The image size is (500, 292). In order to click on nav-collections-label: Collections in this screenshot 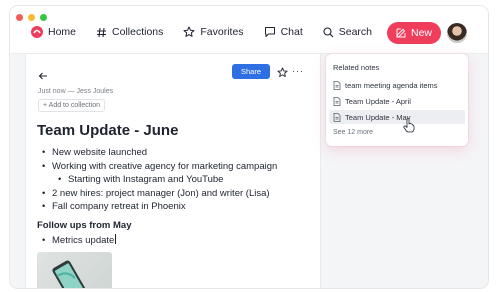, I will do `click(138, 32)`.